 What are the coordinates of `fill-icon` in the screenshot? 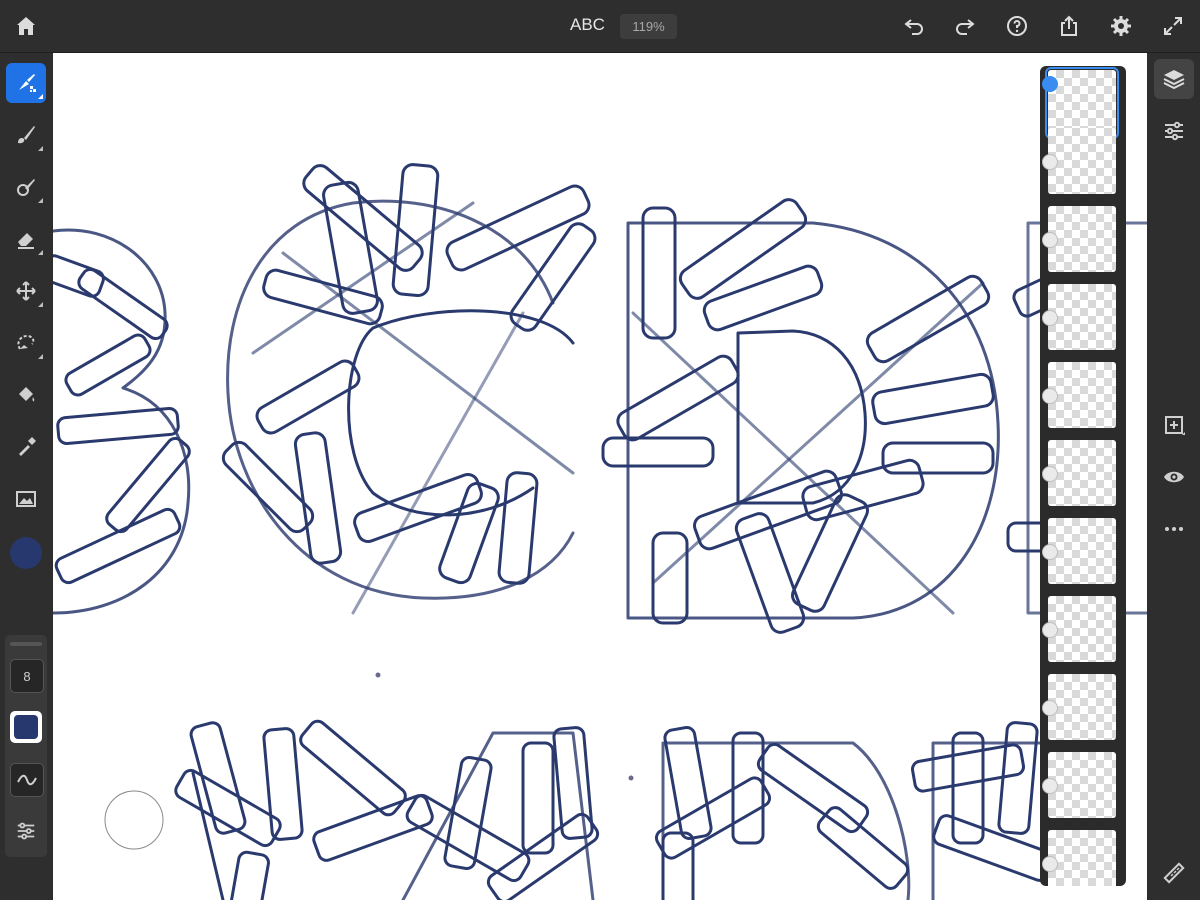 It's located at (27, 394).